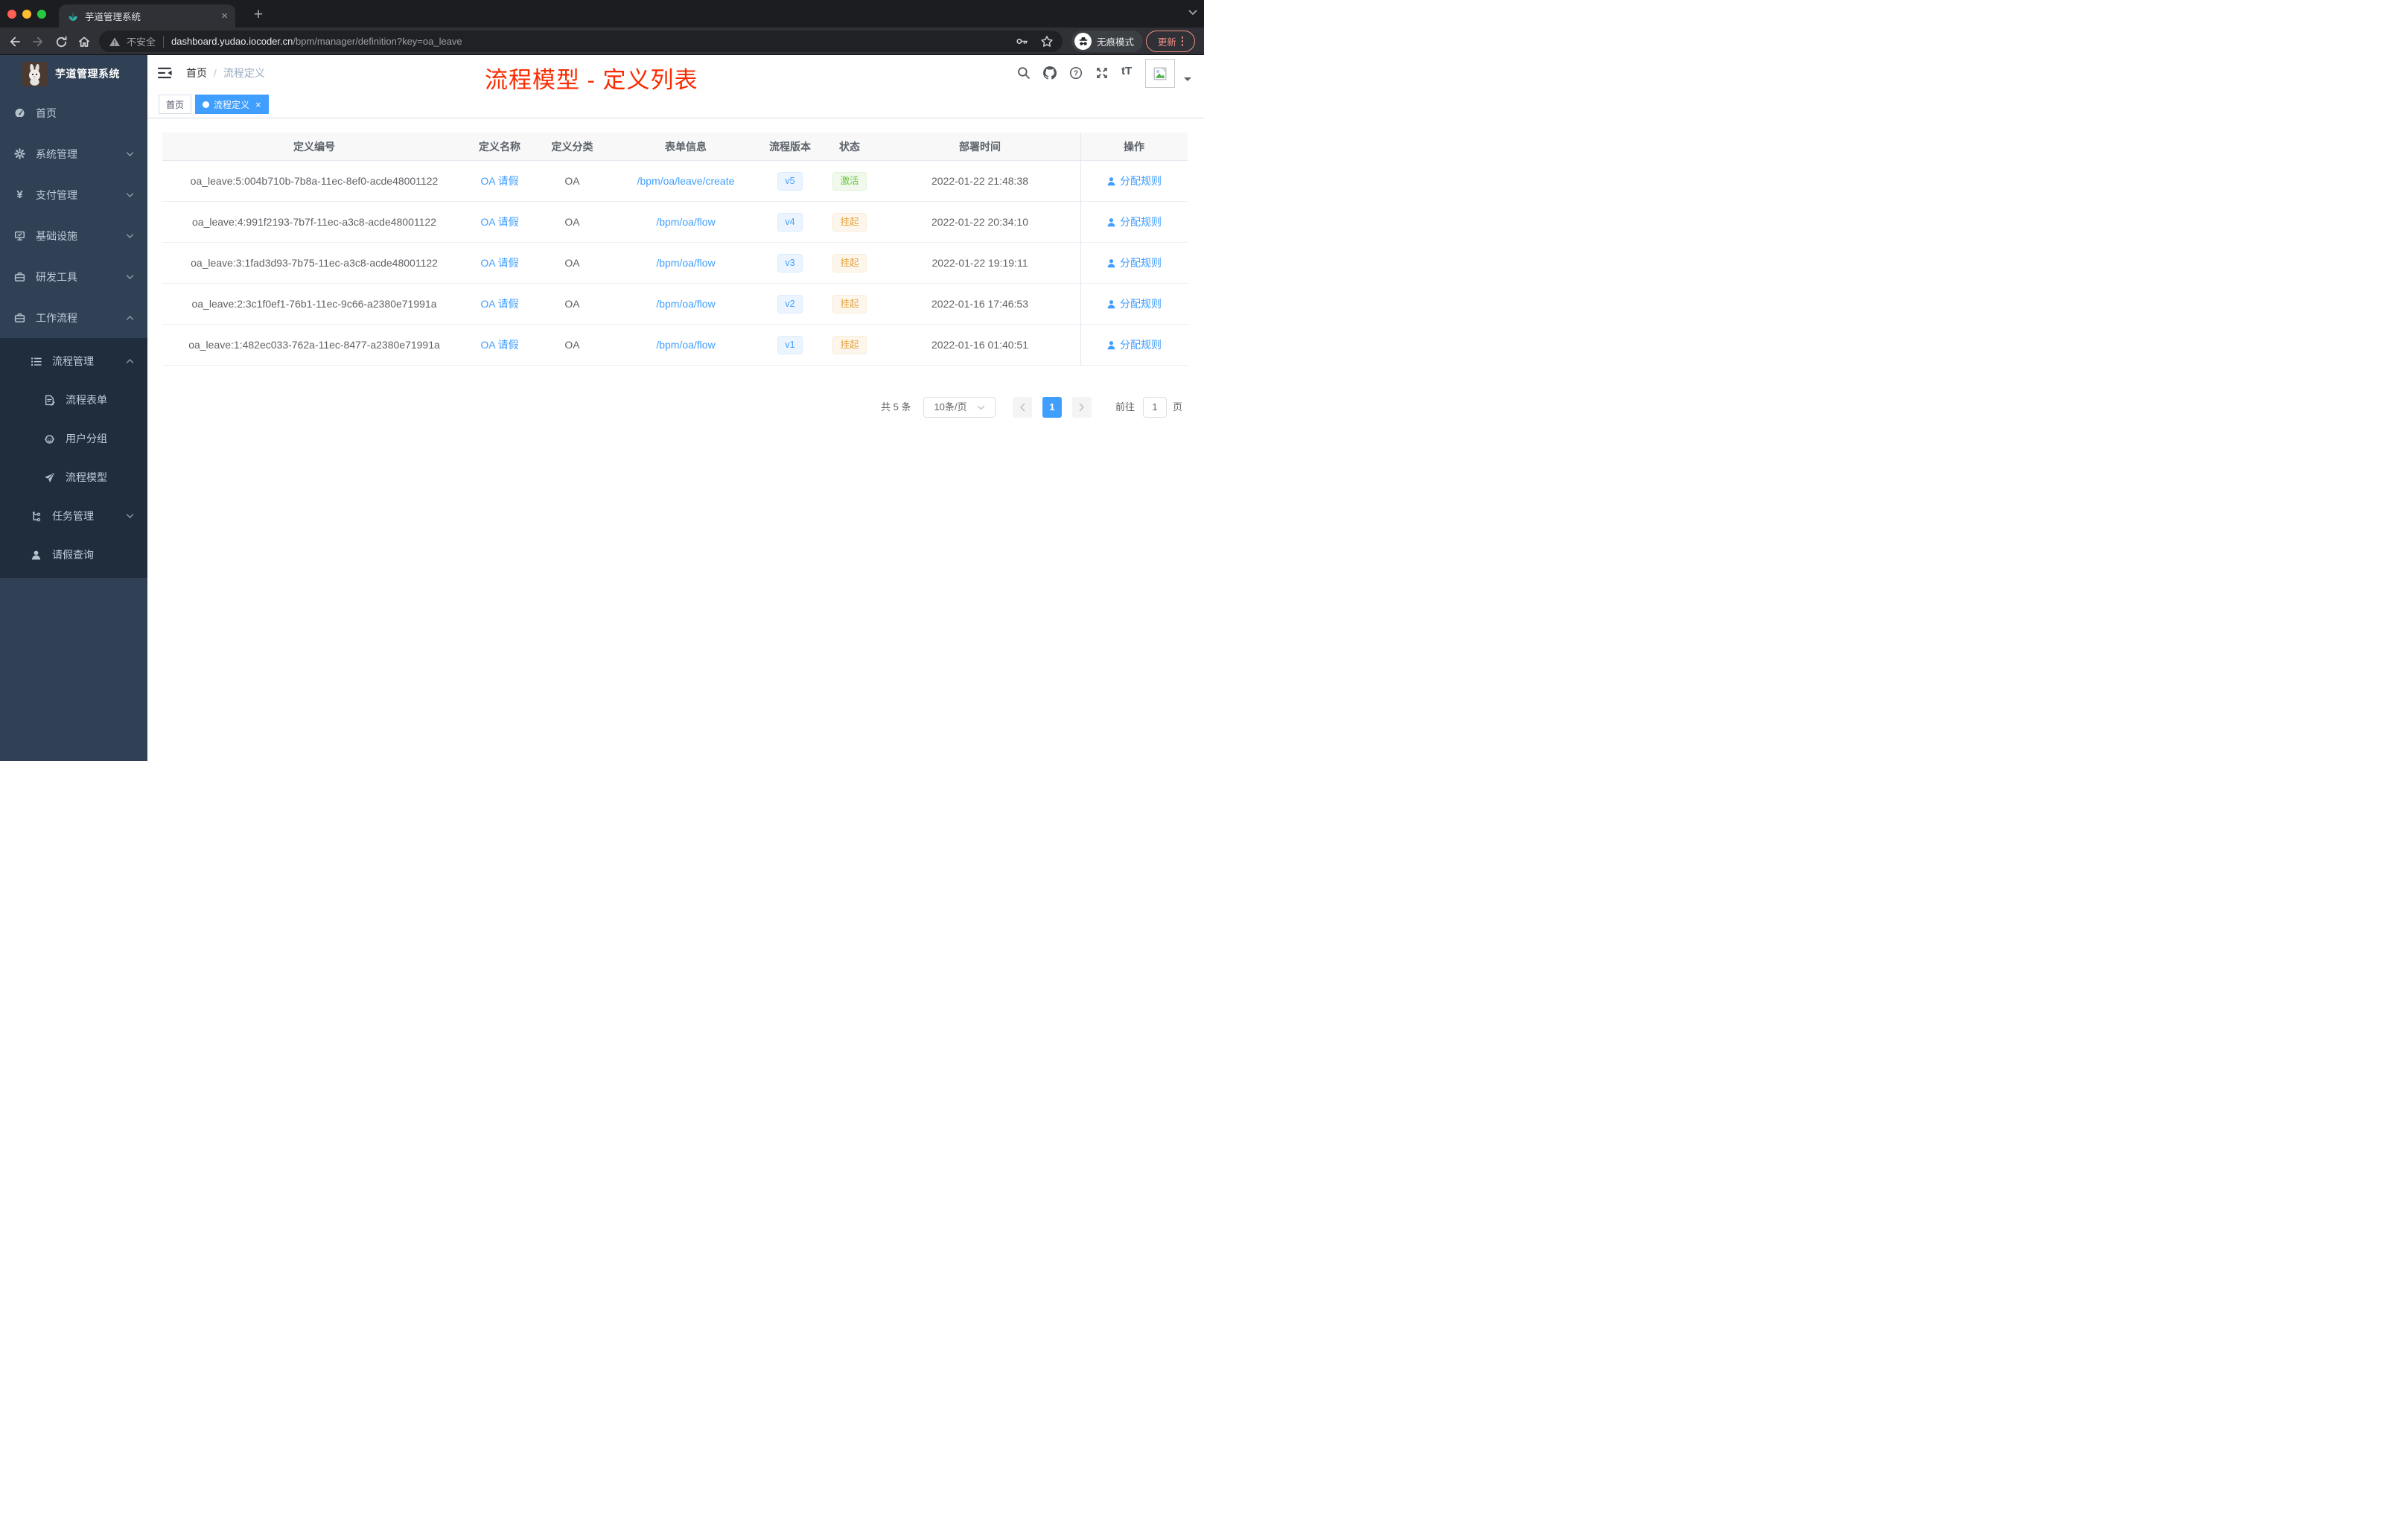 Image resolution: width=2408 pixels, height=1522 pixels. What do you see at coordinates (1126, 71) in the screenshot?
I see `font-size-icon: tT` at bounding box center [1126, 71].